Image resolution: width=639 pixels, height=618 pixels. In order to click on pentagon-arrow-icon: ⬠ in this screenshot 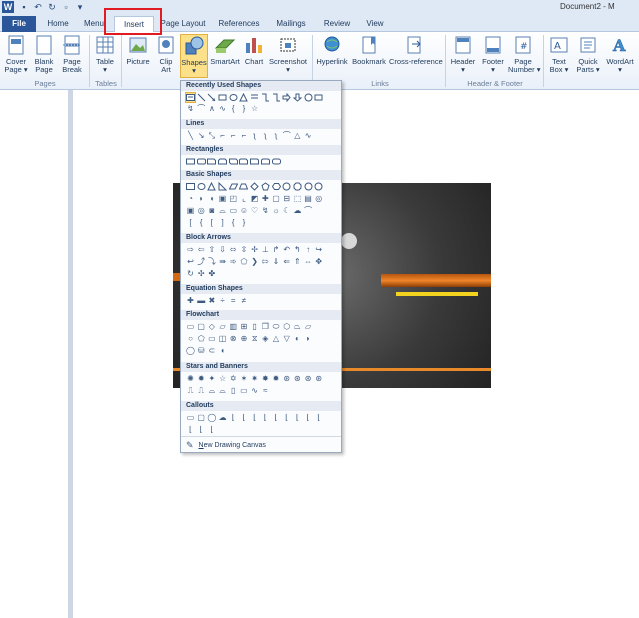, I will do `click(243, 261)`.